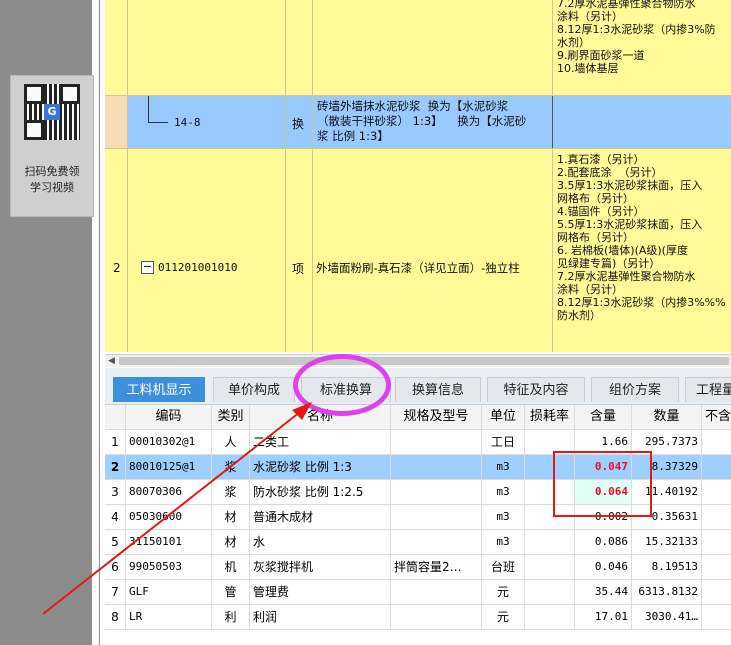 The width and height of the screenshot is (731, 645). Describe the element at coordinates (503, 442) in the screenshot. I see `unit-cell: 工日` at that location.